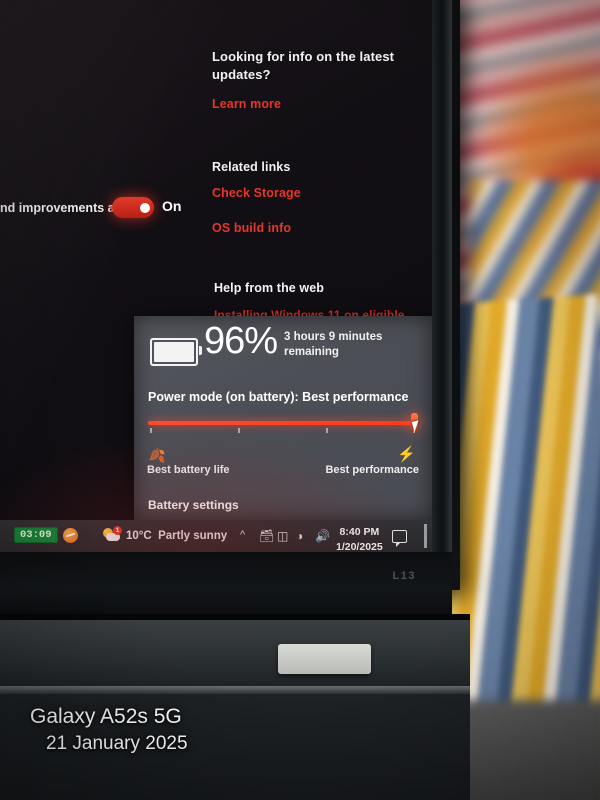 Image resolution: width=600 pixels, height=800 pixels. What do you see at coordinates (285, 431) in the screenshot?
I see `power-mode-slider` at bounding box center [285, 431].